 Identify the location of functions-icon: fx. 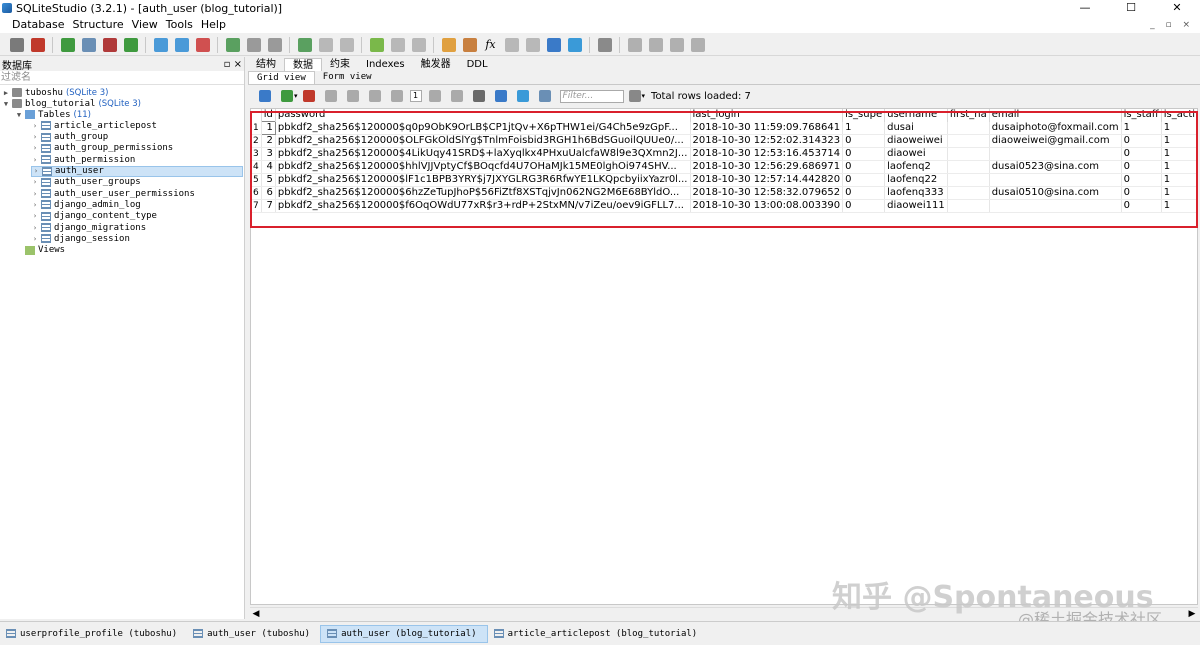
(491, 44).